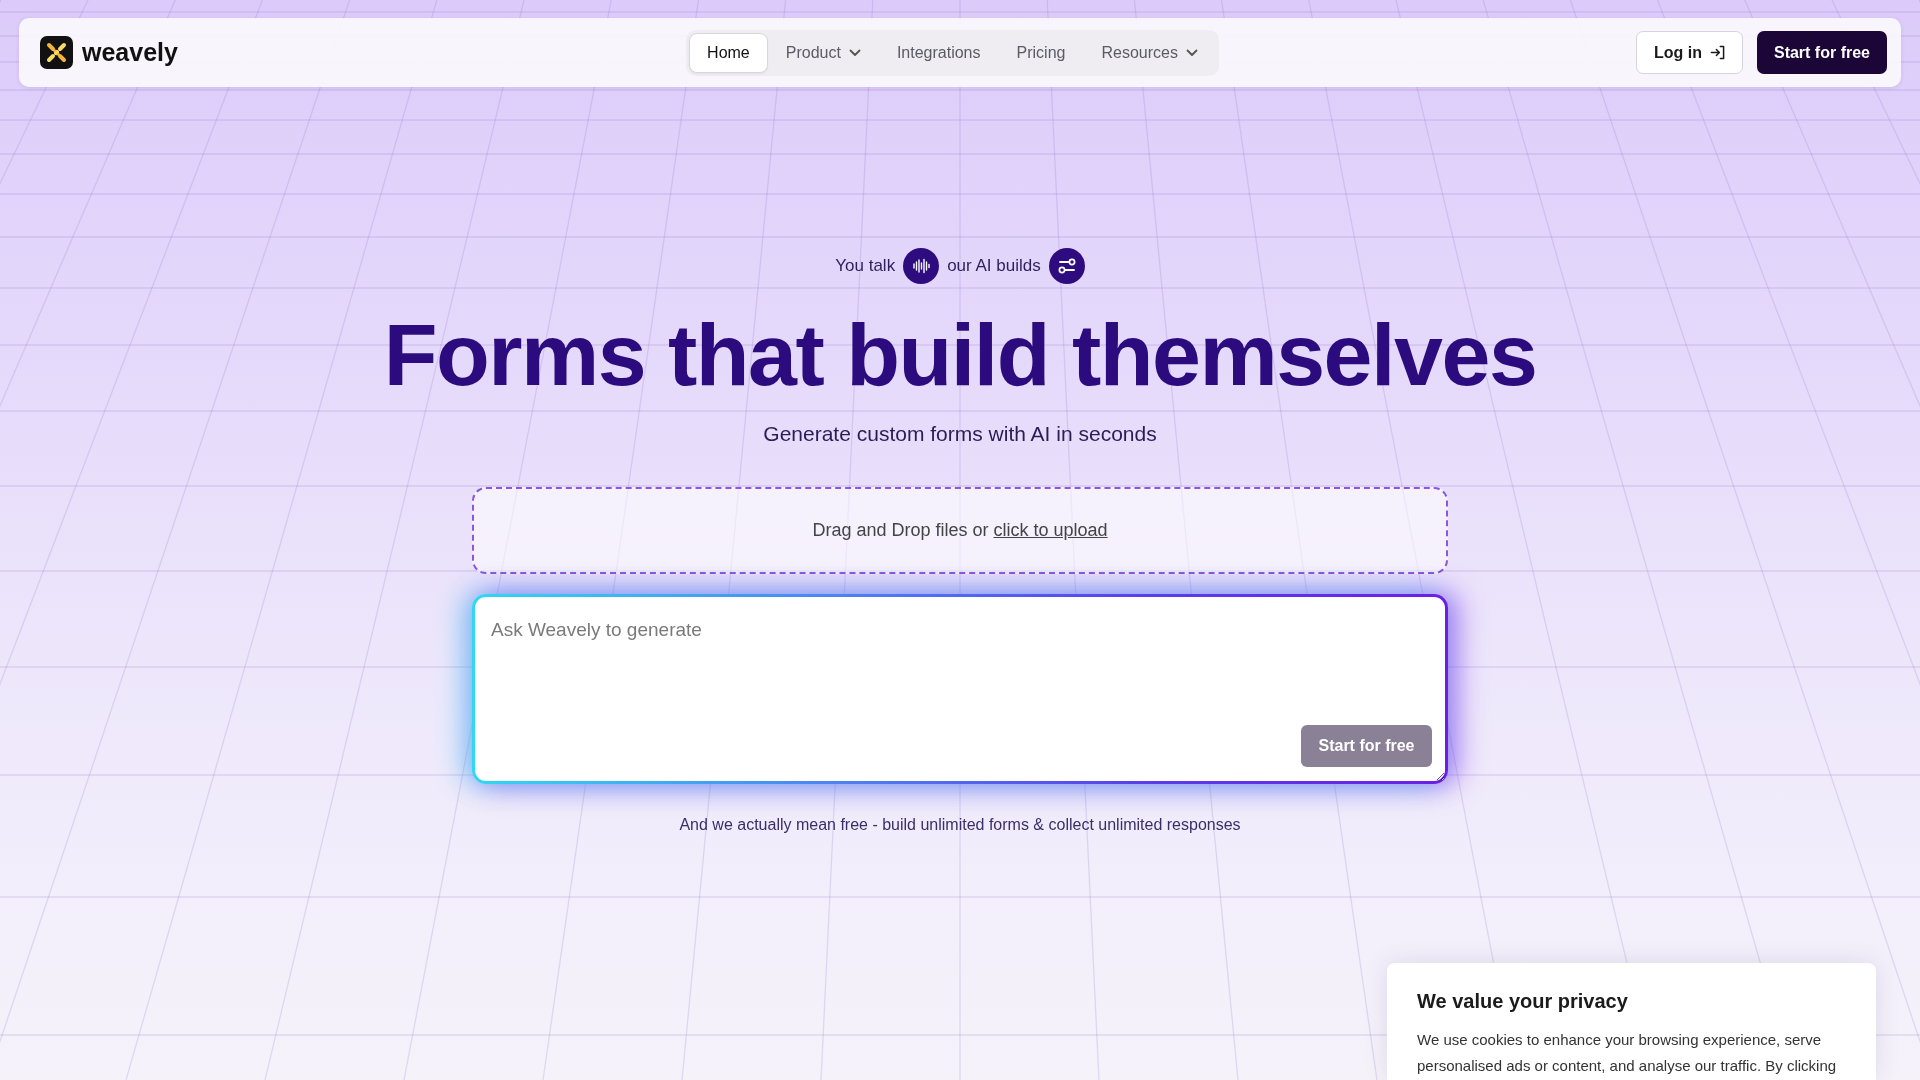  What do you see at coordinates (1523, 1001) in the screenshot?
I see `cookie-title: We value your privacy` at bounding box center [1523, 1001].